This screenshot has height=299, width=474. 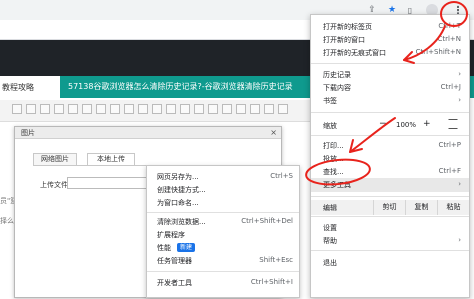 What do you see at coordinates (390, 87) in the screenshot?
I see `menu-item-downloads: 下载内容 Ctrl+J` at bounding box center [390, 87].